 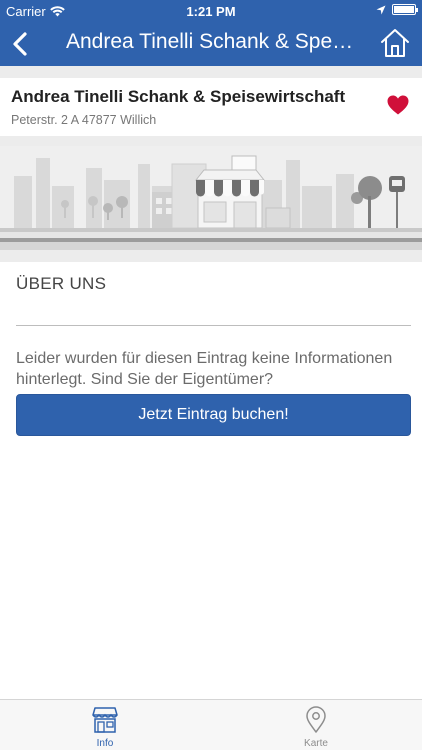 What do you see at coordinates (211, 724) in the screenshot?
I see `tab-bar: Info Karte` at bounding box center [211, 724].